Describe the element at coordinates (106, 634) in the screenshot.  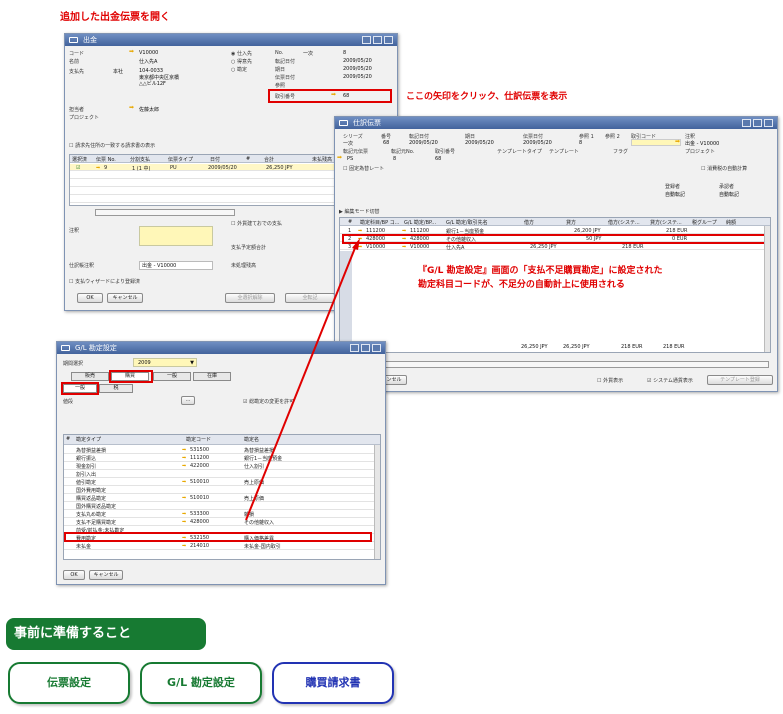
I see `prep-title: 事前に準備すること` at that location.